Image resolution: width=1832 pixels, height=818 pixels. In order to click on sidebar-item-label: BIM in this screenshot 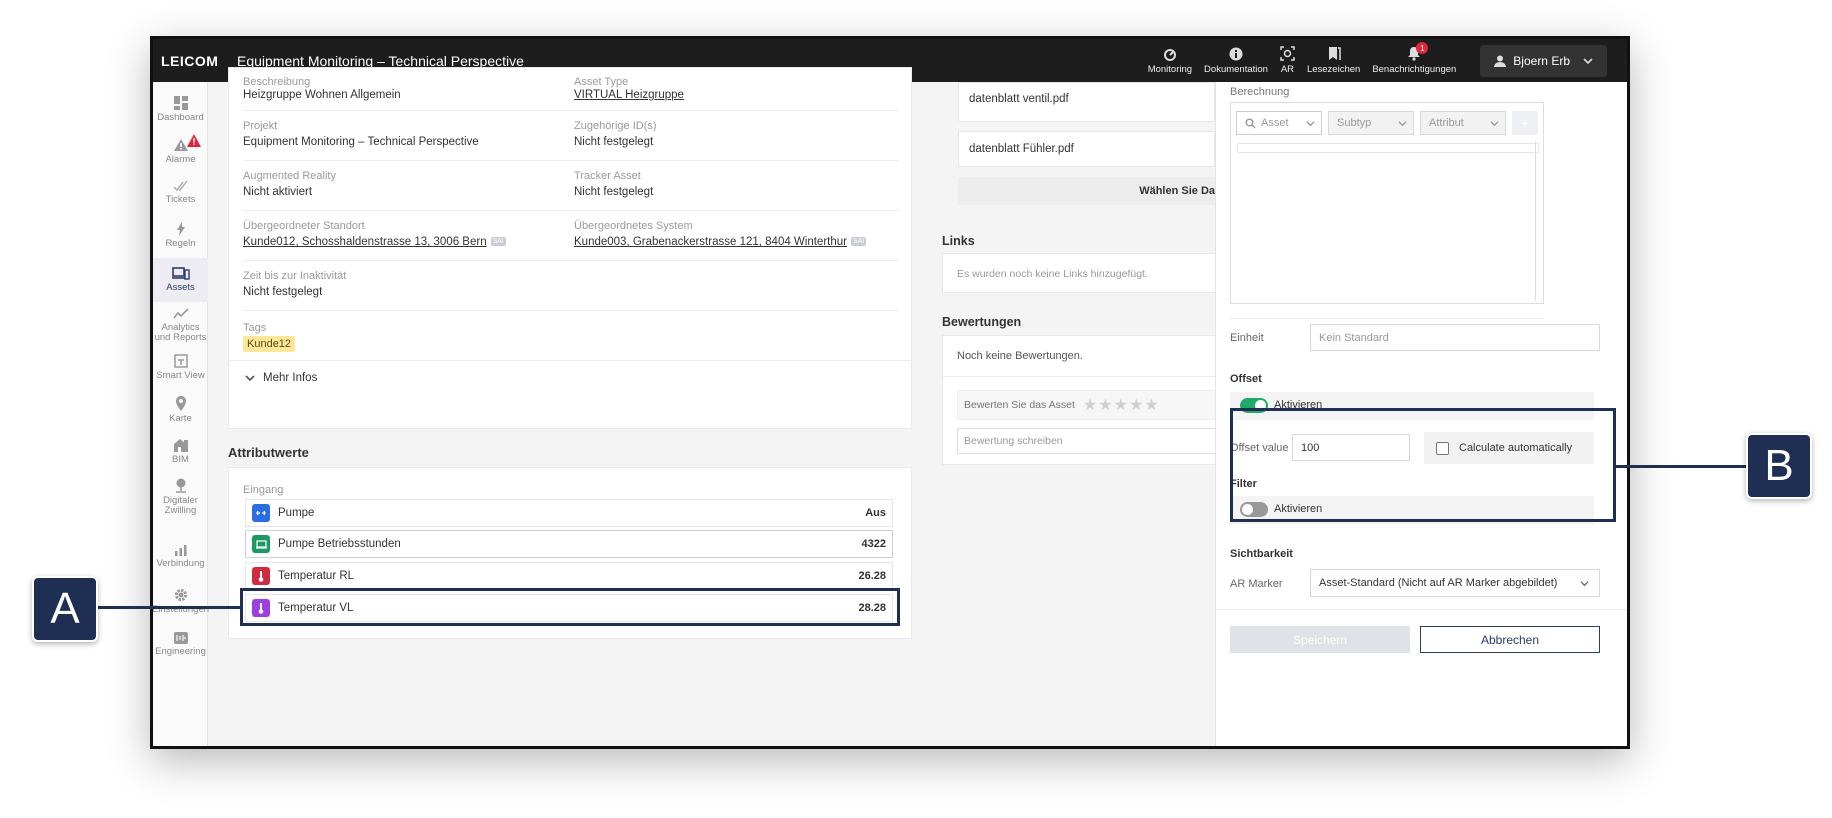, I will do `click(180, 459)`.